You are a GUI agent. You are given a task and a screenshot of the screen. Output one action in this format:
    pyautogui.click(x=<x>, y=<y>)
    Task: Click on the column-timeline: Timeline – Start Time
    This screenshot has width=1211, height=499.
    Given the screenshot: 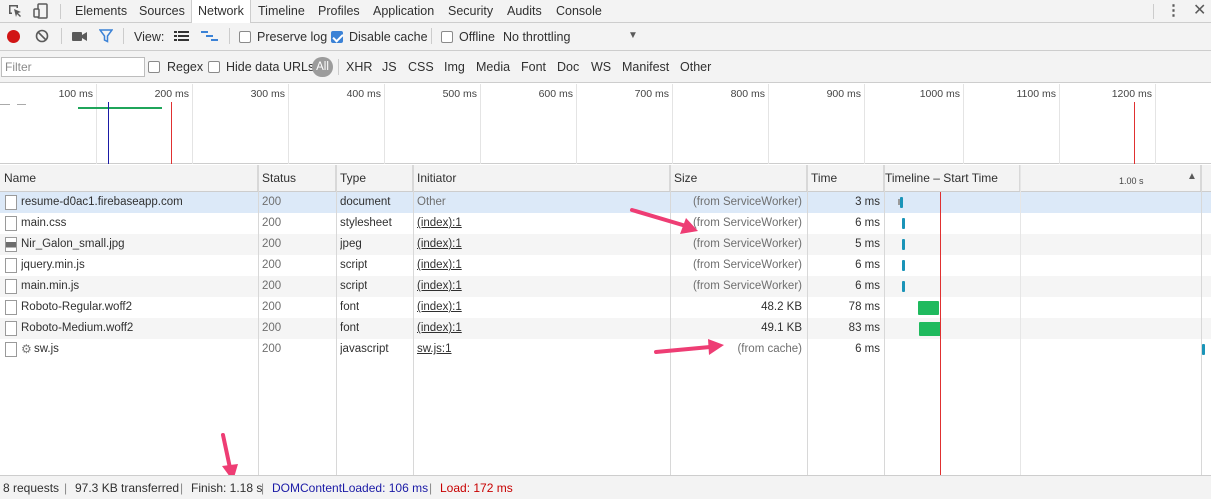 What is the action you would take?
    pyautogui.click(x=952, y=178)
    